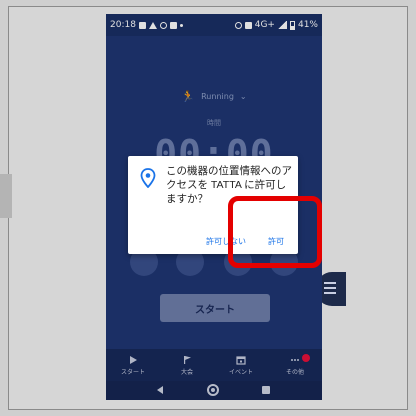 Image resolution: width=416 pixels, height=416 pixels. Describe the element at coordinates (148, 178) in the screenshot. I see `location-pin-icon` at that location.